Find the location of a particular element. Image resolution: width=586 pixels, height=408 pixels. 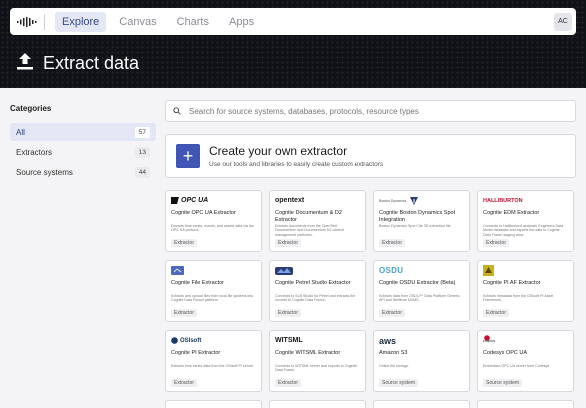

opc-ua-logo: OPC UA is located at coordinates (213, 200).